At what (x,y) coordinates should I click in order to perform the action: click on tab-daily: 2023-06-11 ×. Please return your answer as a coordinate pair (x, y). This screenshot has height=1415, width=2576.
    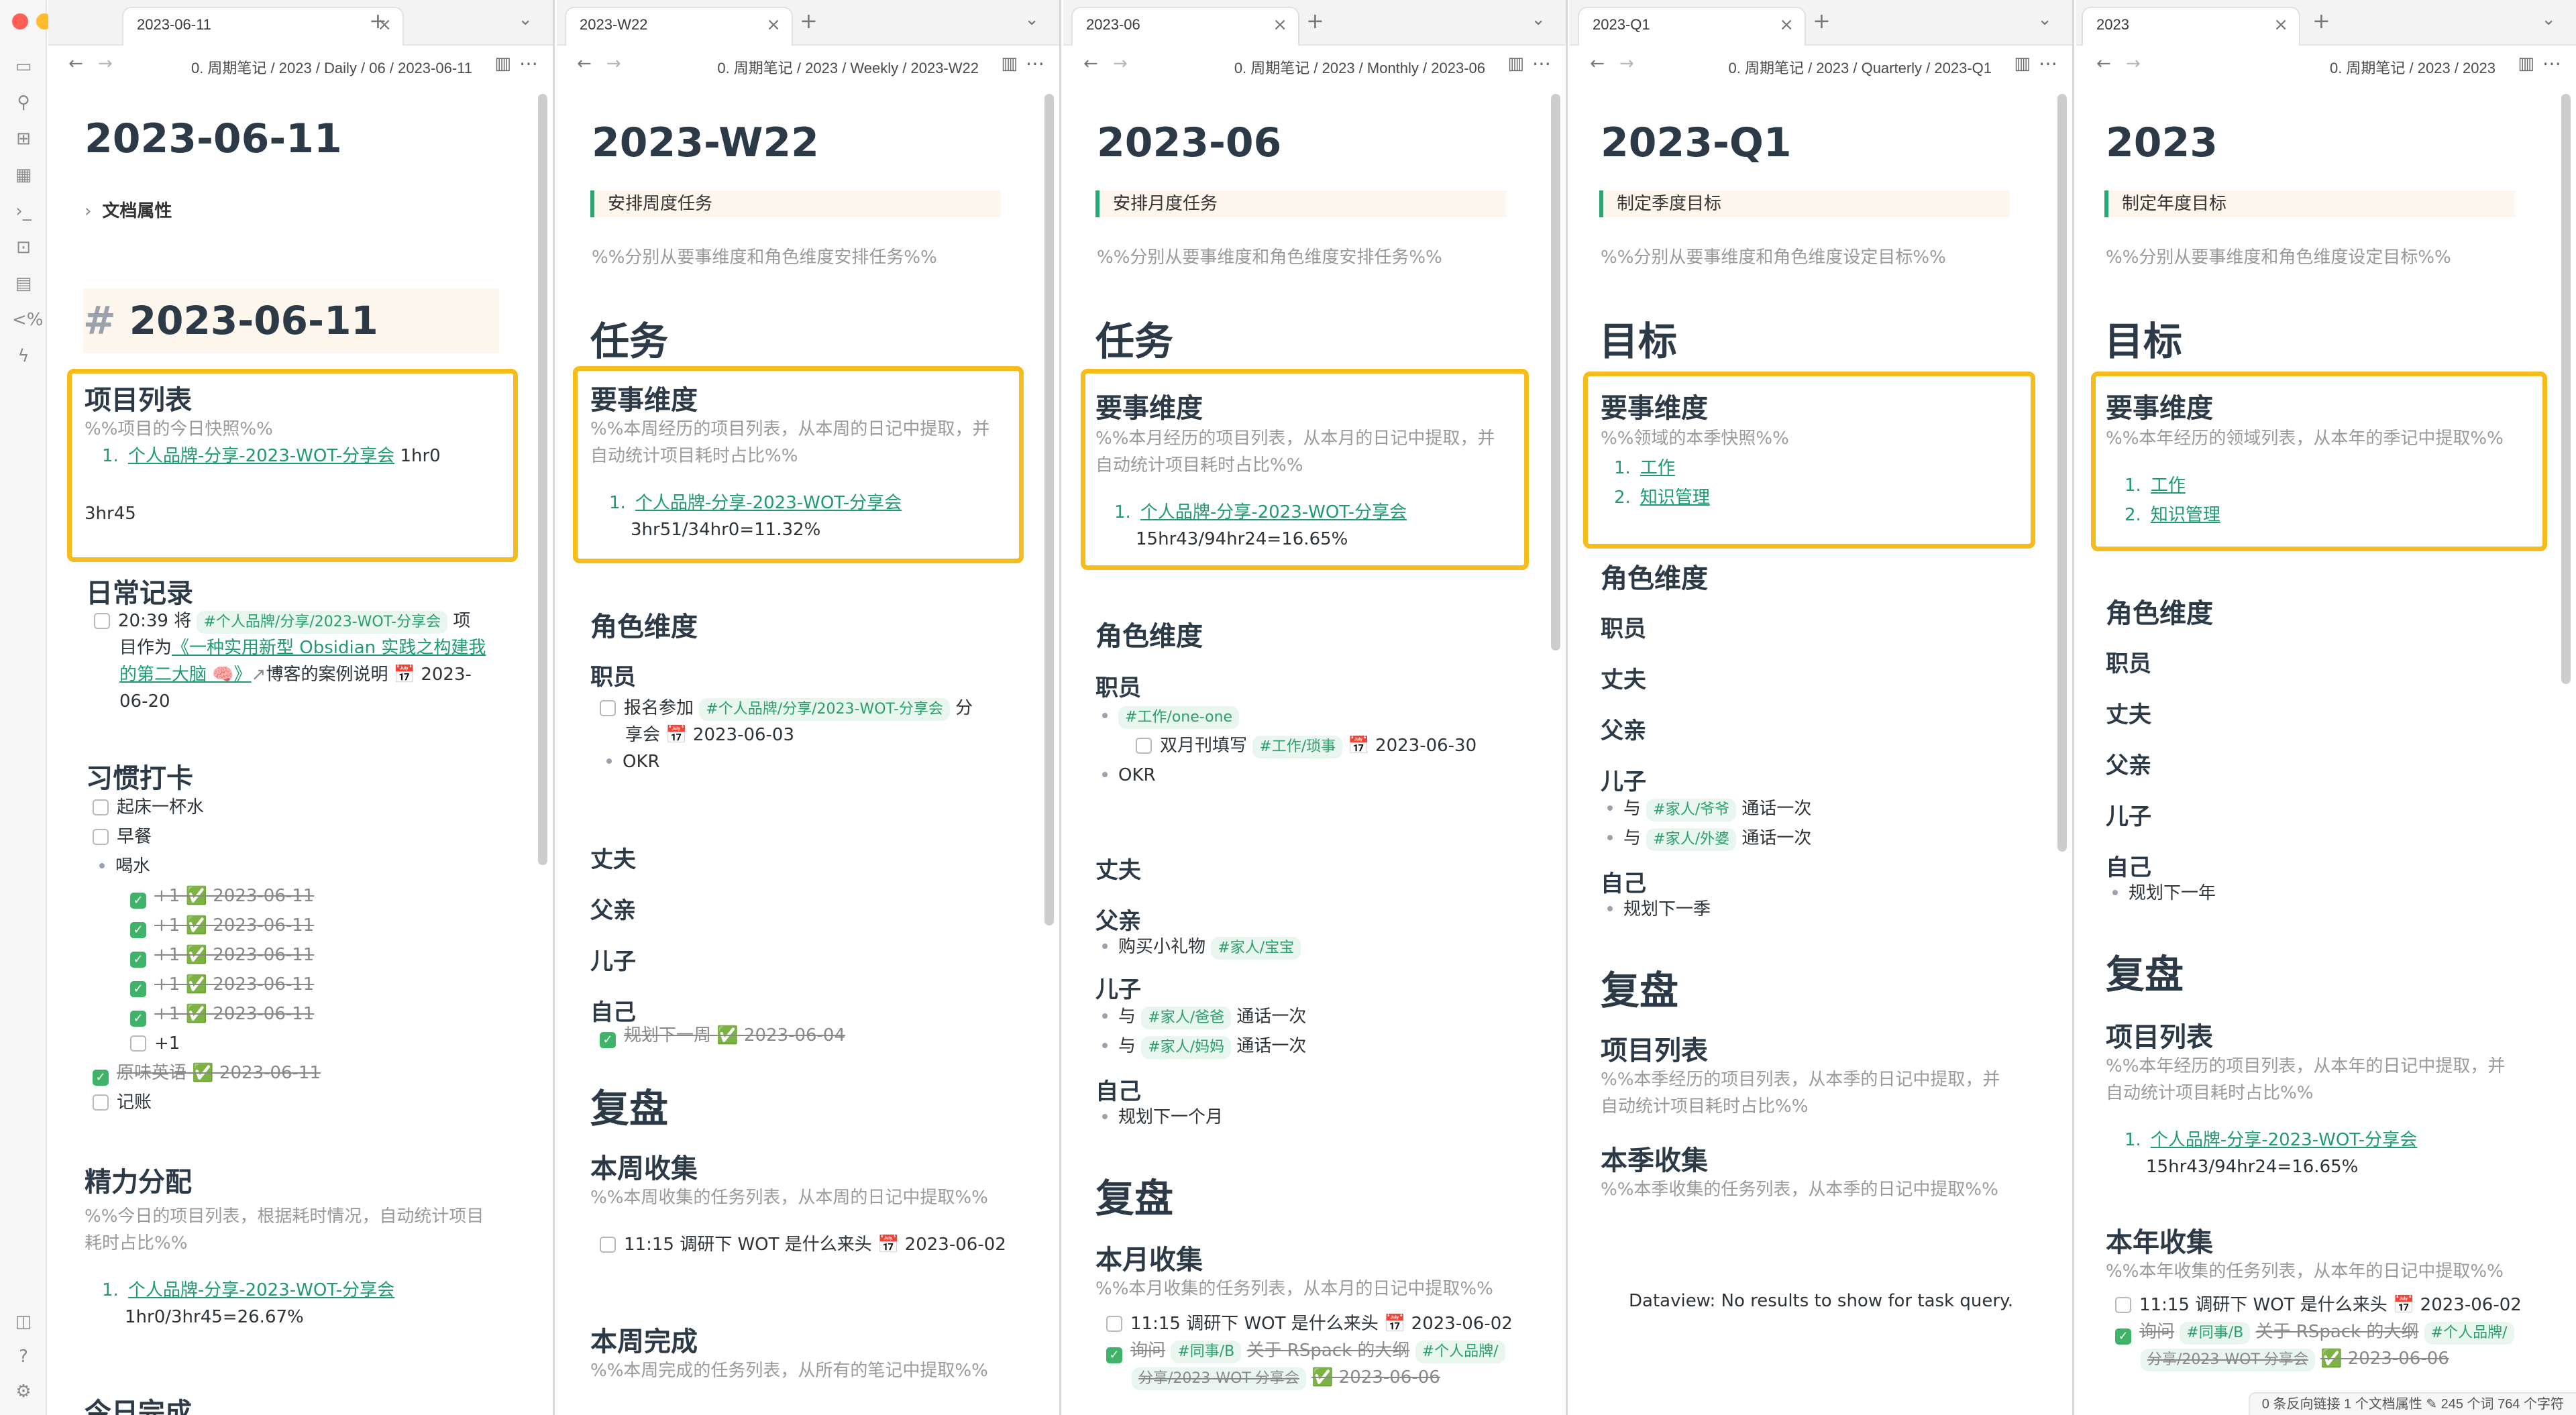
    Looking at the image, I should click on (263, 26).